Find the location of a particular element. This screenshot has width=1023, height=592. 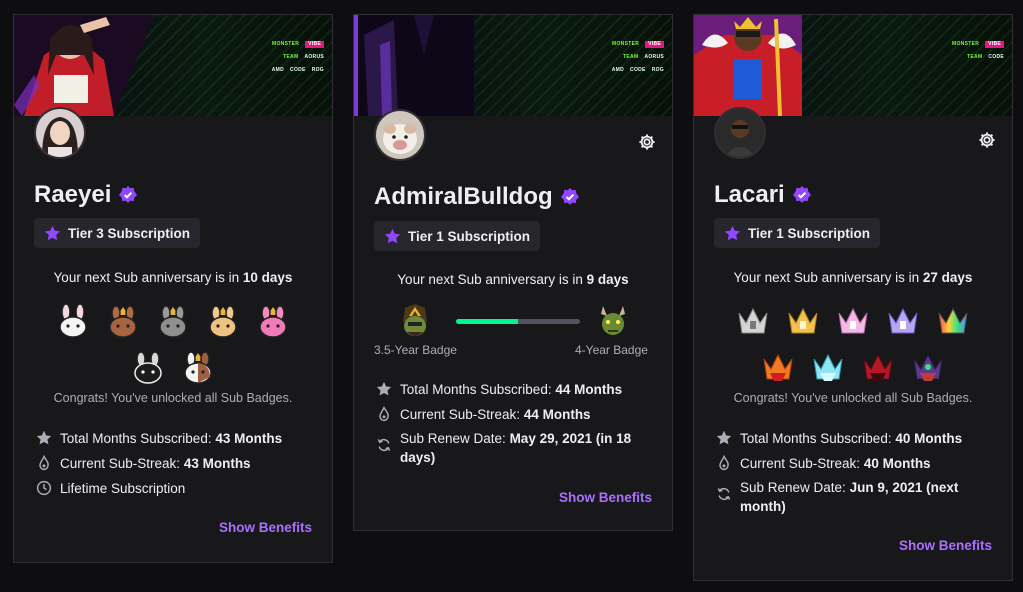

stat-sub-streak: Current Sub-Streak: 44 Months is located at coordinates (483, 414).